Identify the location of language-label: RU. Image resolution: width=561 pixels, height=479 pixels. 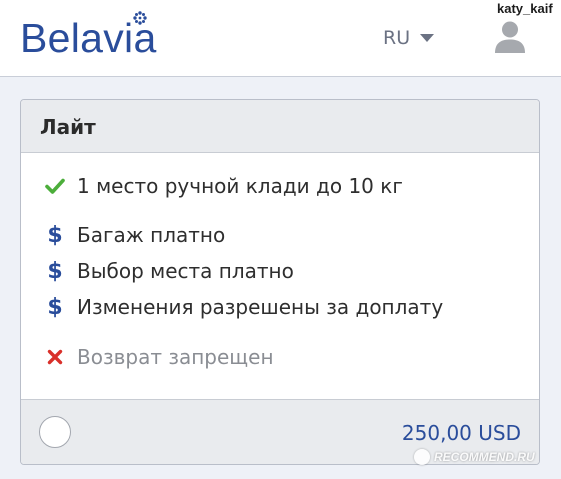
(397, 38).